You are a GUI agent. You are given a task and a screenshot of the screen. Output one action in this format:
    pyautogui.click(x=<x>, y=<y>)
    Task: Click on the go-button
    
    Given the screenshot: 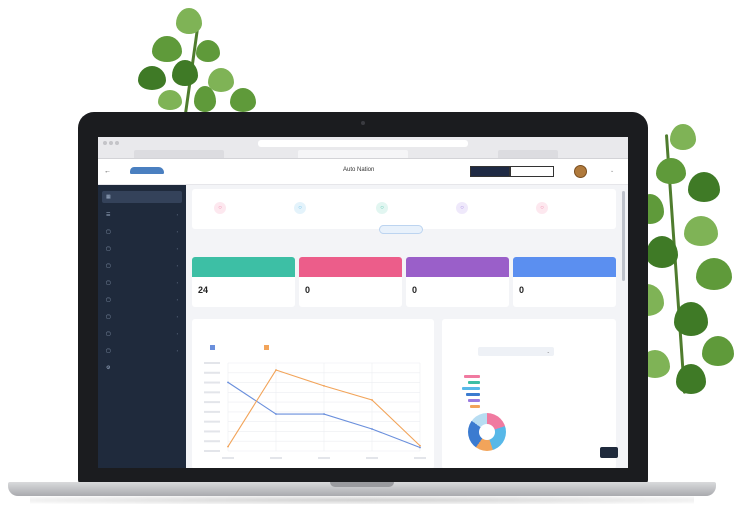 What is the action you would take?
    pyautogui.click(x=609, y=452)
    